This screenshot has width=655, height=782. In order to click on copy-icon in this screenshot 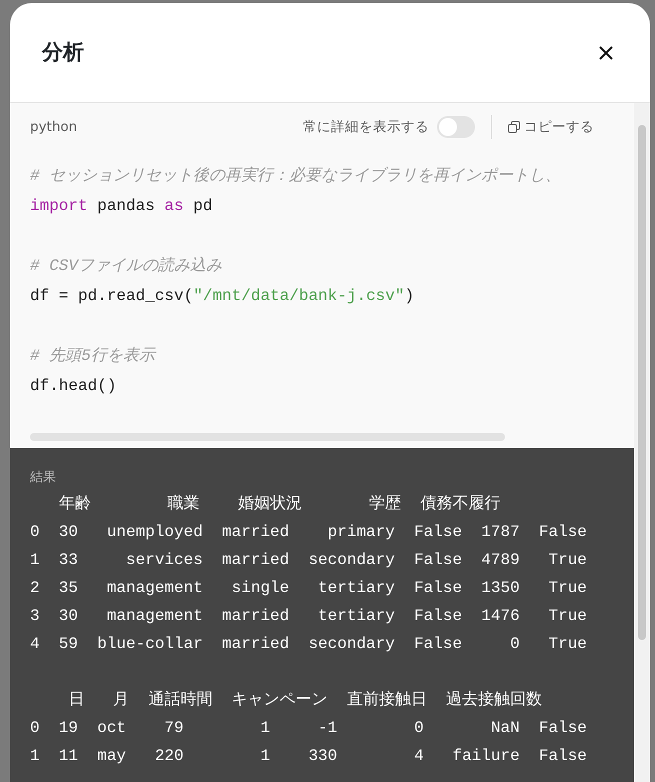, I will do `click(514, 127)`.